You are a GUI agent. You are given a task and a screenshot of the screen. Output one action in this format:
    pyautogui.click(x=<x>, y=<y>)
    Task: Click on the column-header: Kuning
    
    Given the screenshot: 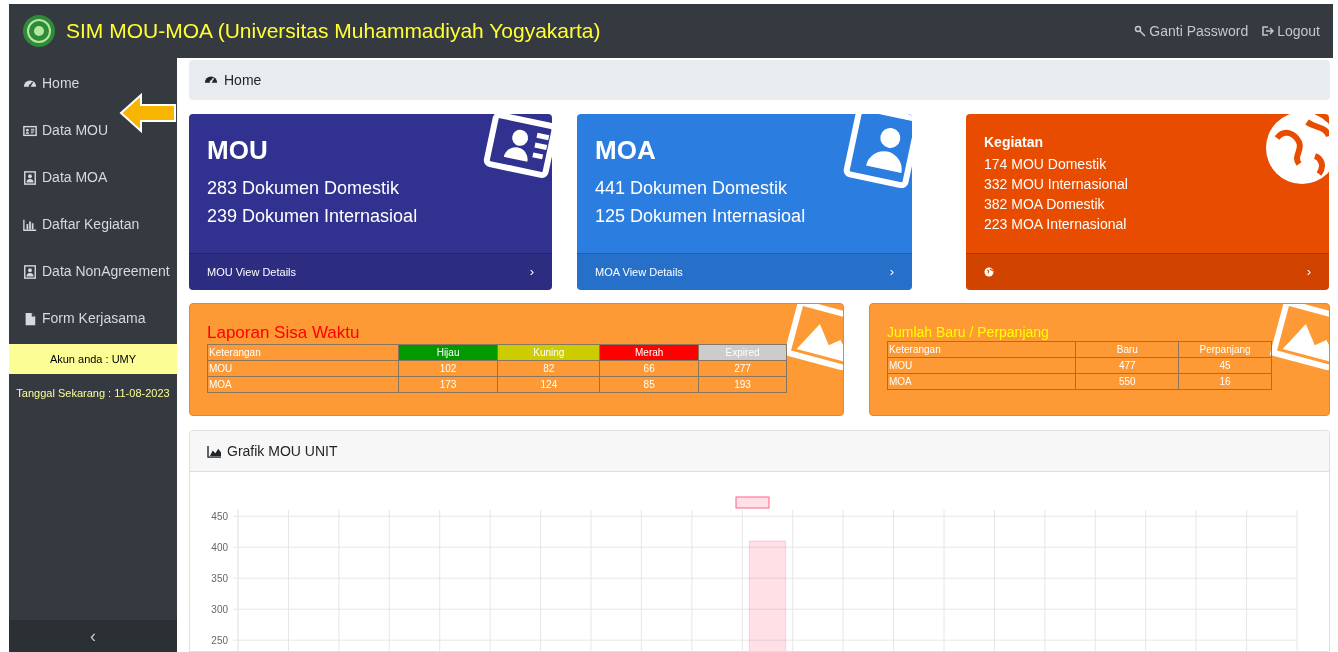 What is the action you would take?
    pyautogui.click(x=548, y=352)
    